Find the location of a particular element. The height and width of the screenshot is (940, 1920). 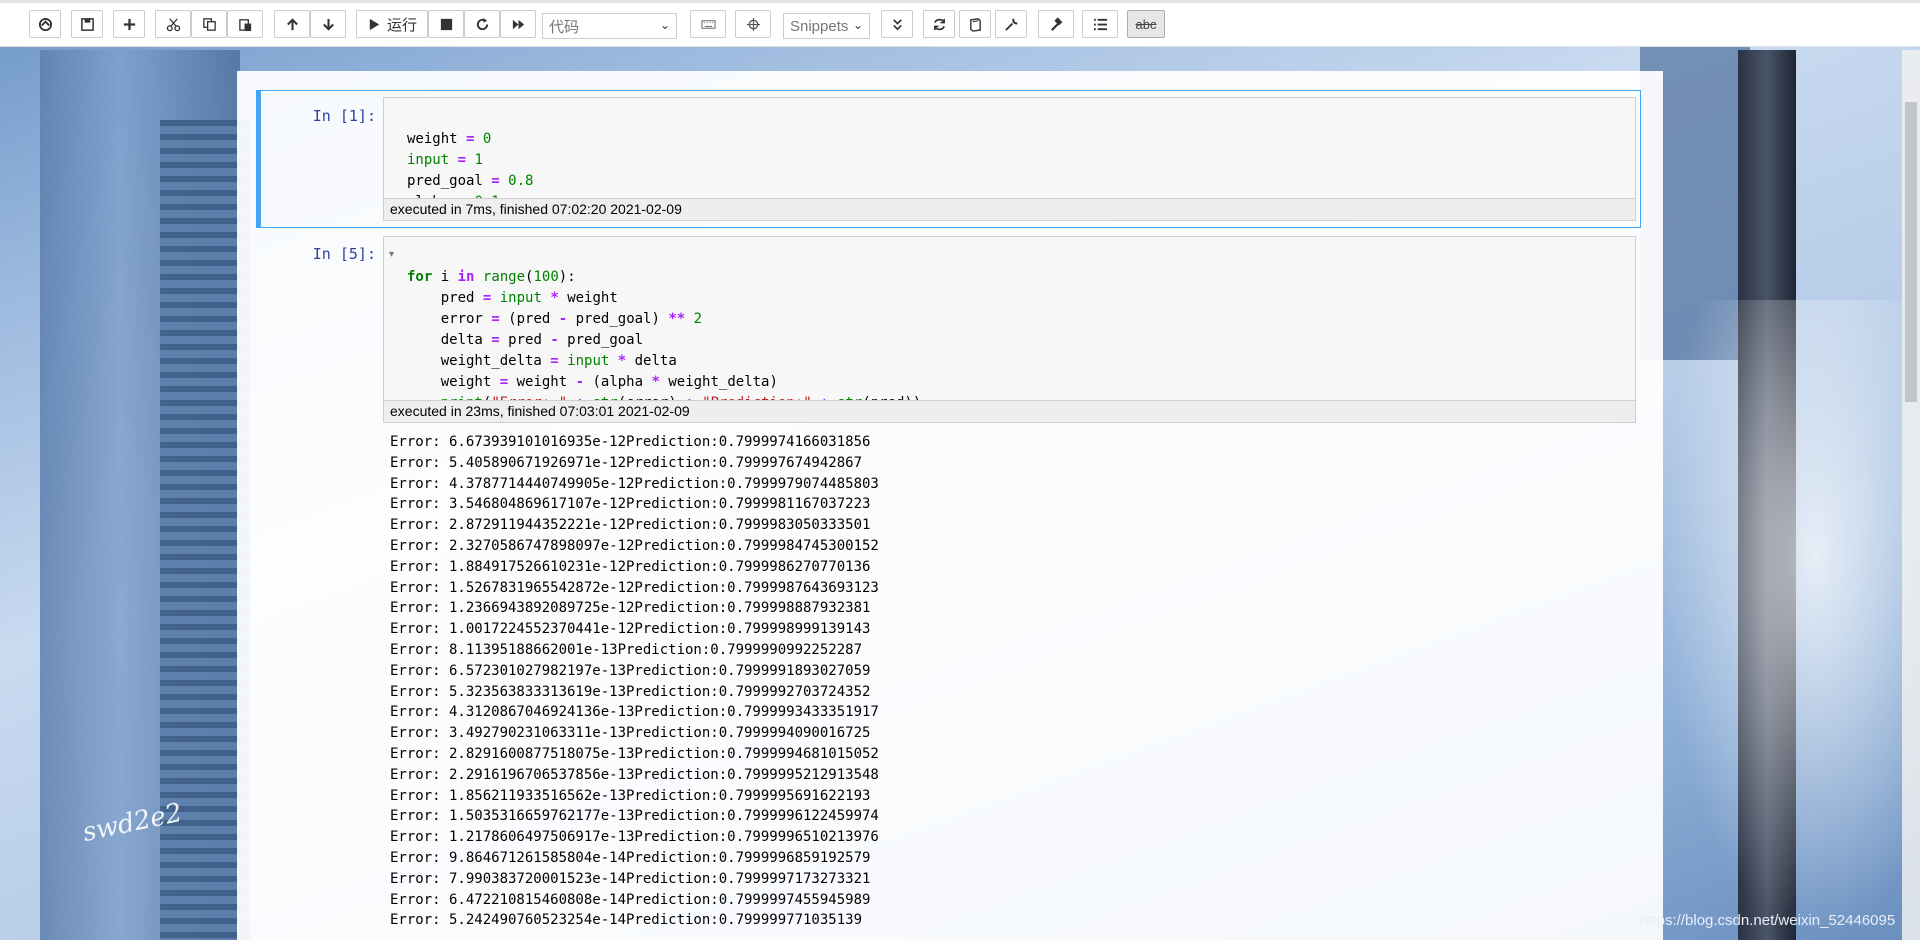

spellcheck-button: abc is located at coordinates (1146, 24).